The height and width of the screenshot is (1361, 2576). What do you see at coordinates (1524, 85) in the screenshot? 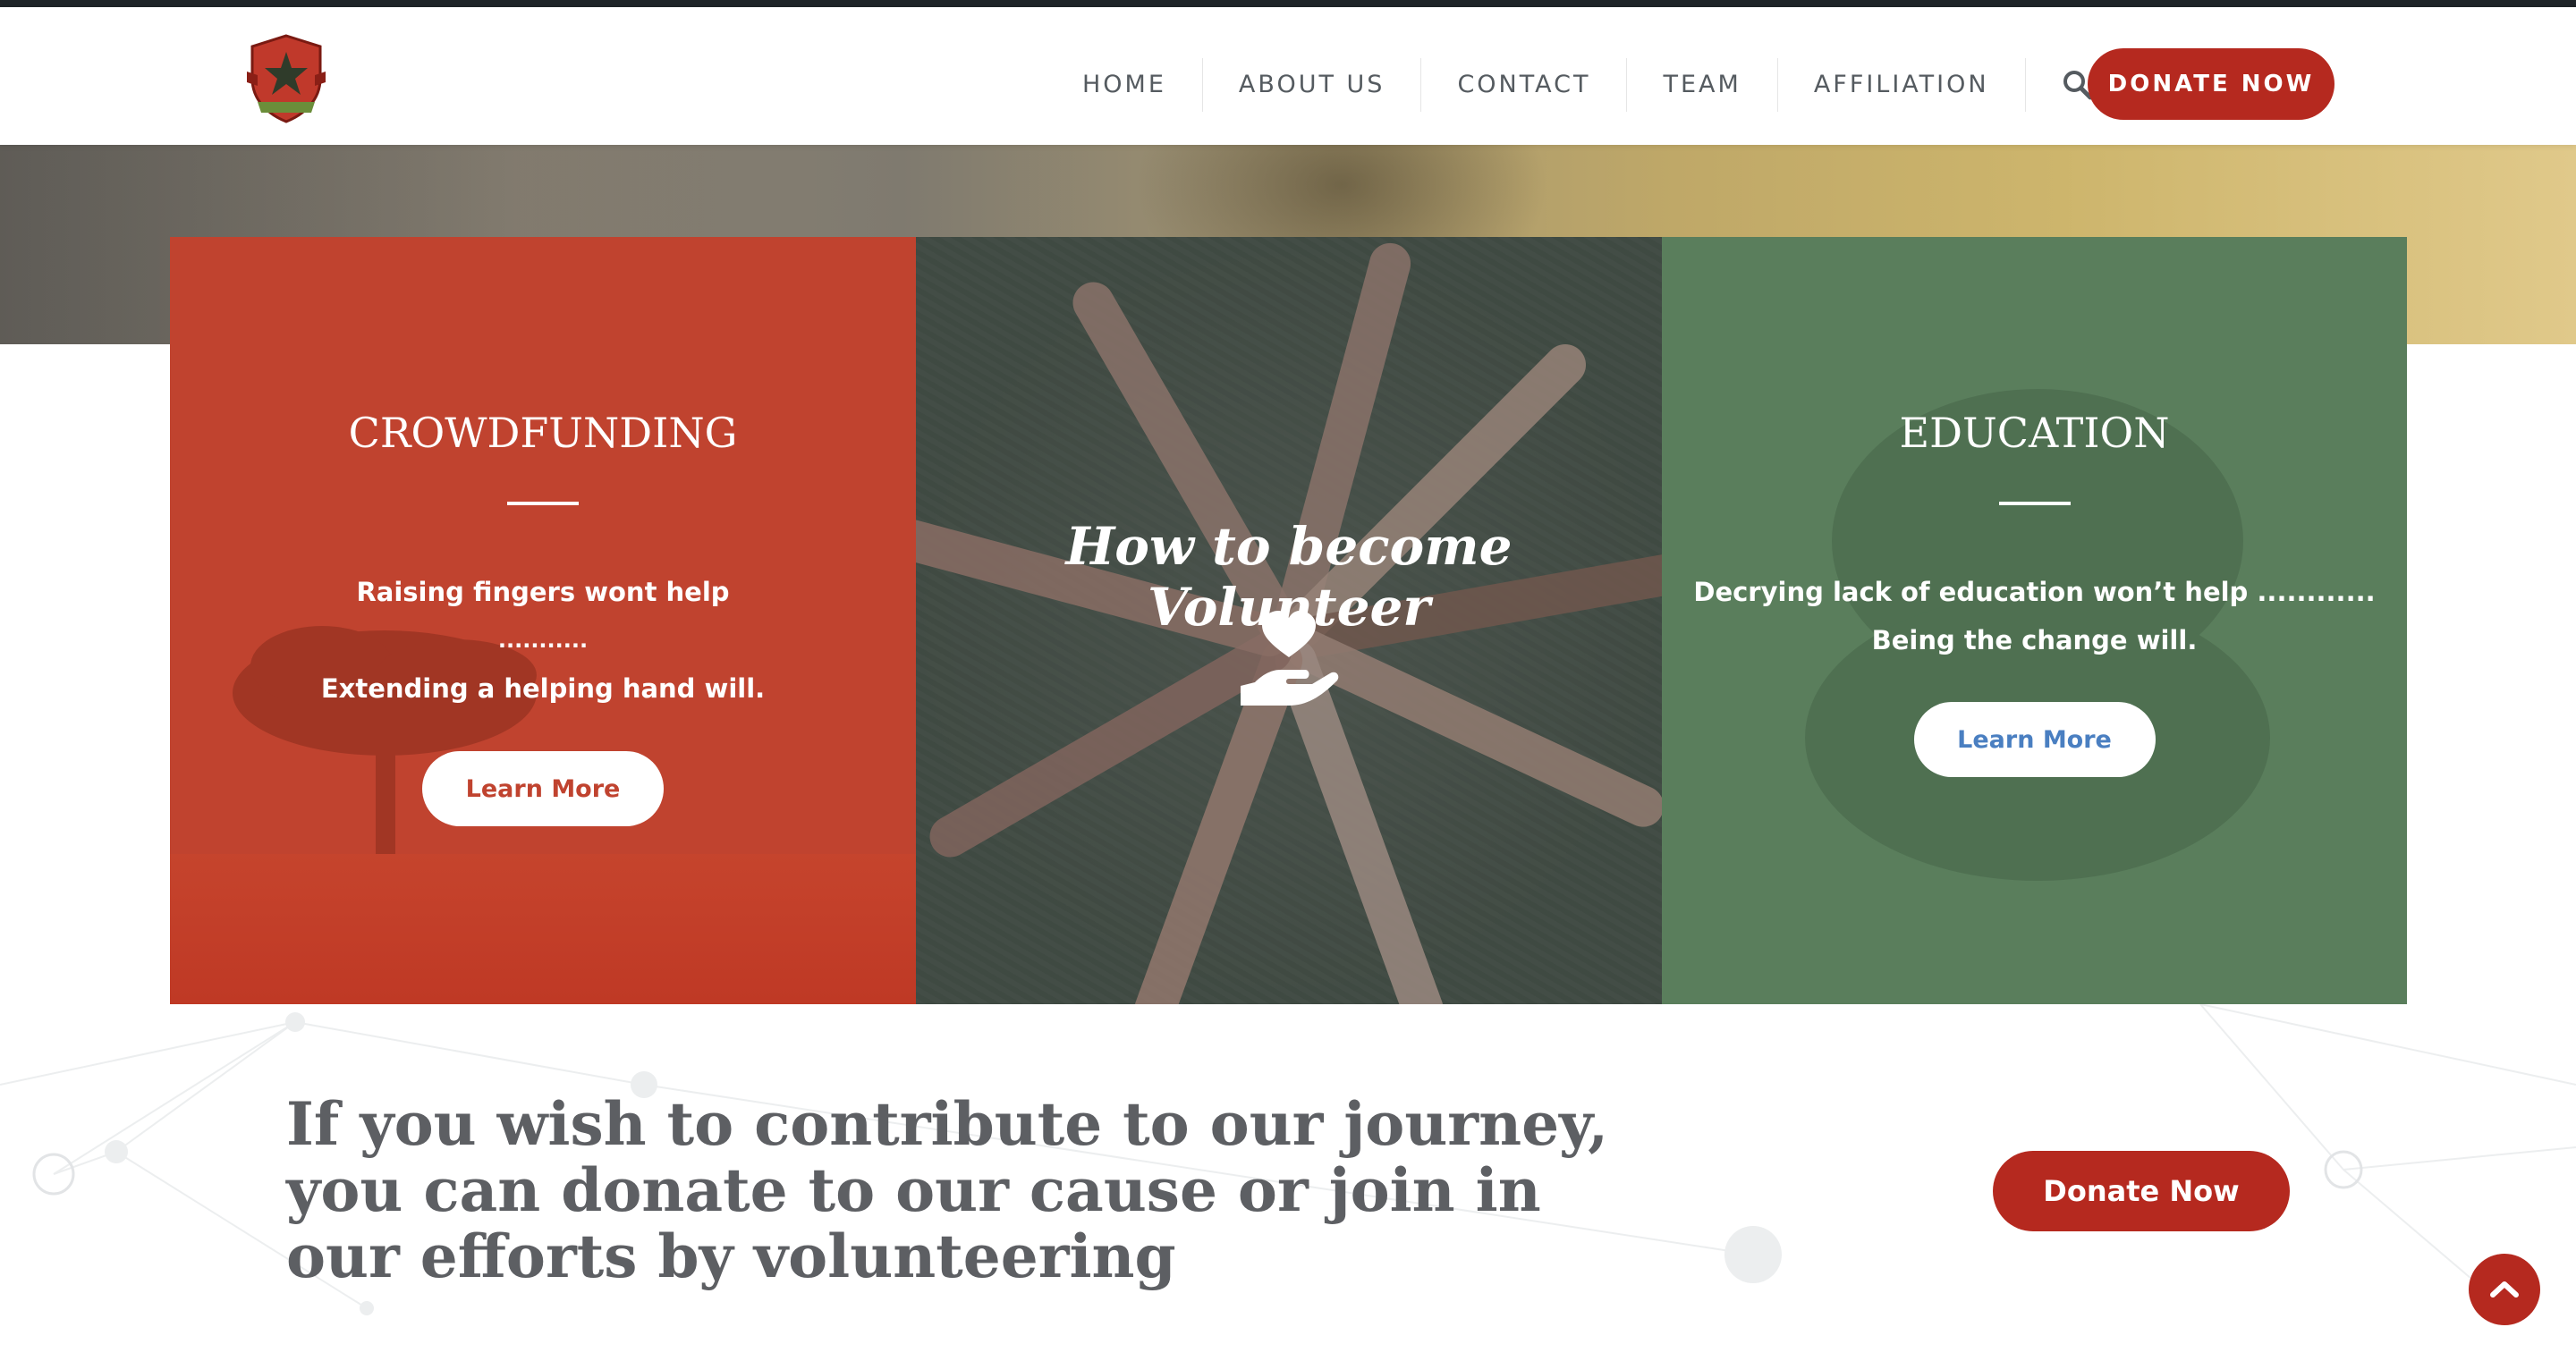
I see `nav-contact: CONTACT` at bounding box center [1524, 85].